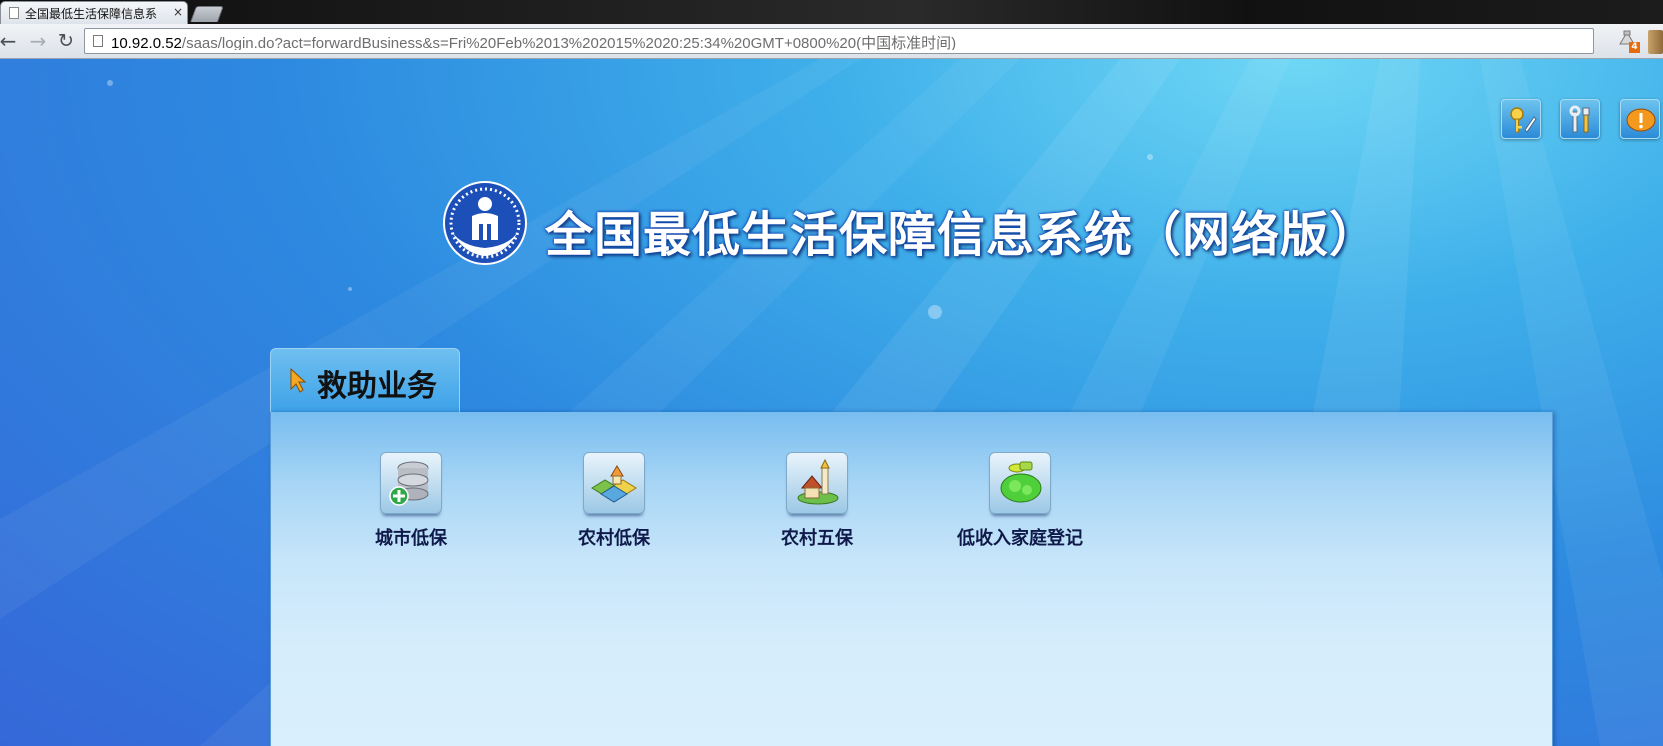 This screenshot has width=1663, height=746. I want to click on top-tools, so click(831, 119).